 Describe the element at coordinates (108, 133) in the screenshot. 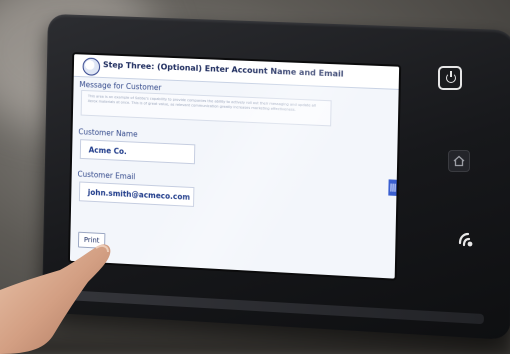

I see `customer-name-label: Customer Name` at that location.